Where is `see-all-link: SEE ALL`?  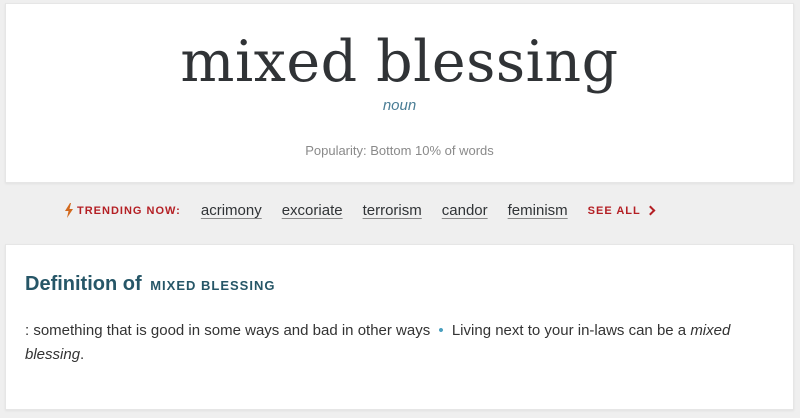
see-all-link: SEE ALL is located at coordinates (621, 210).